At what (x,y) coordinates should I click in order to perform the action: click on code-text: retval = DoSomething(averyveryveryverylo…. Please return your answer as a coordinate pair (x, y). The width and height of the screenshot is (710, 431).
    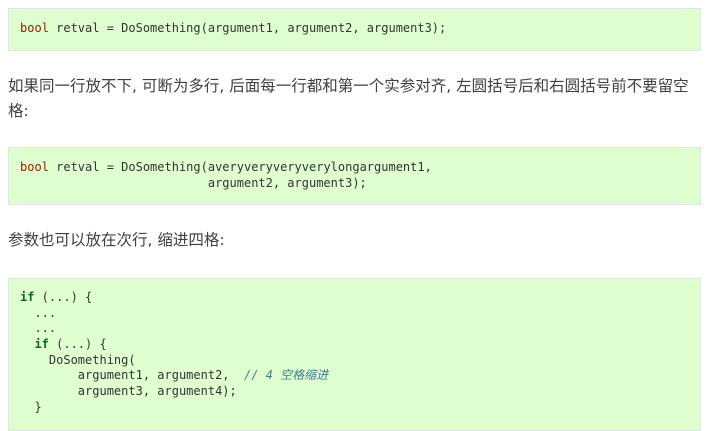
    Looking at the image, I should click on (240, 167).